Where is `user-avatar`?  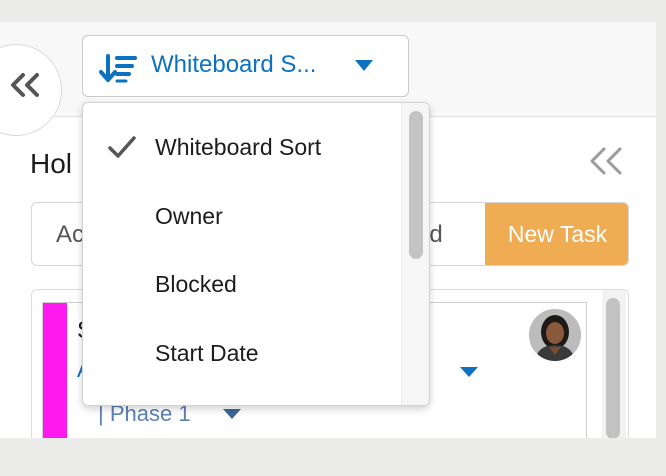
user-avatar is located at coordinates (555, 335).